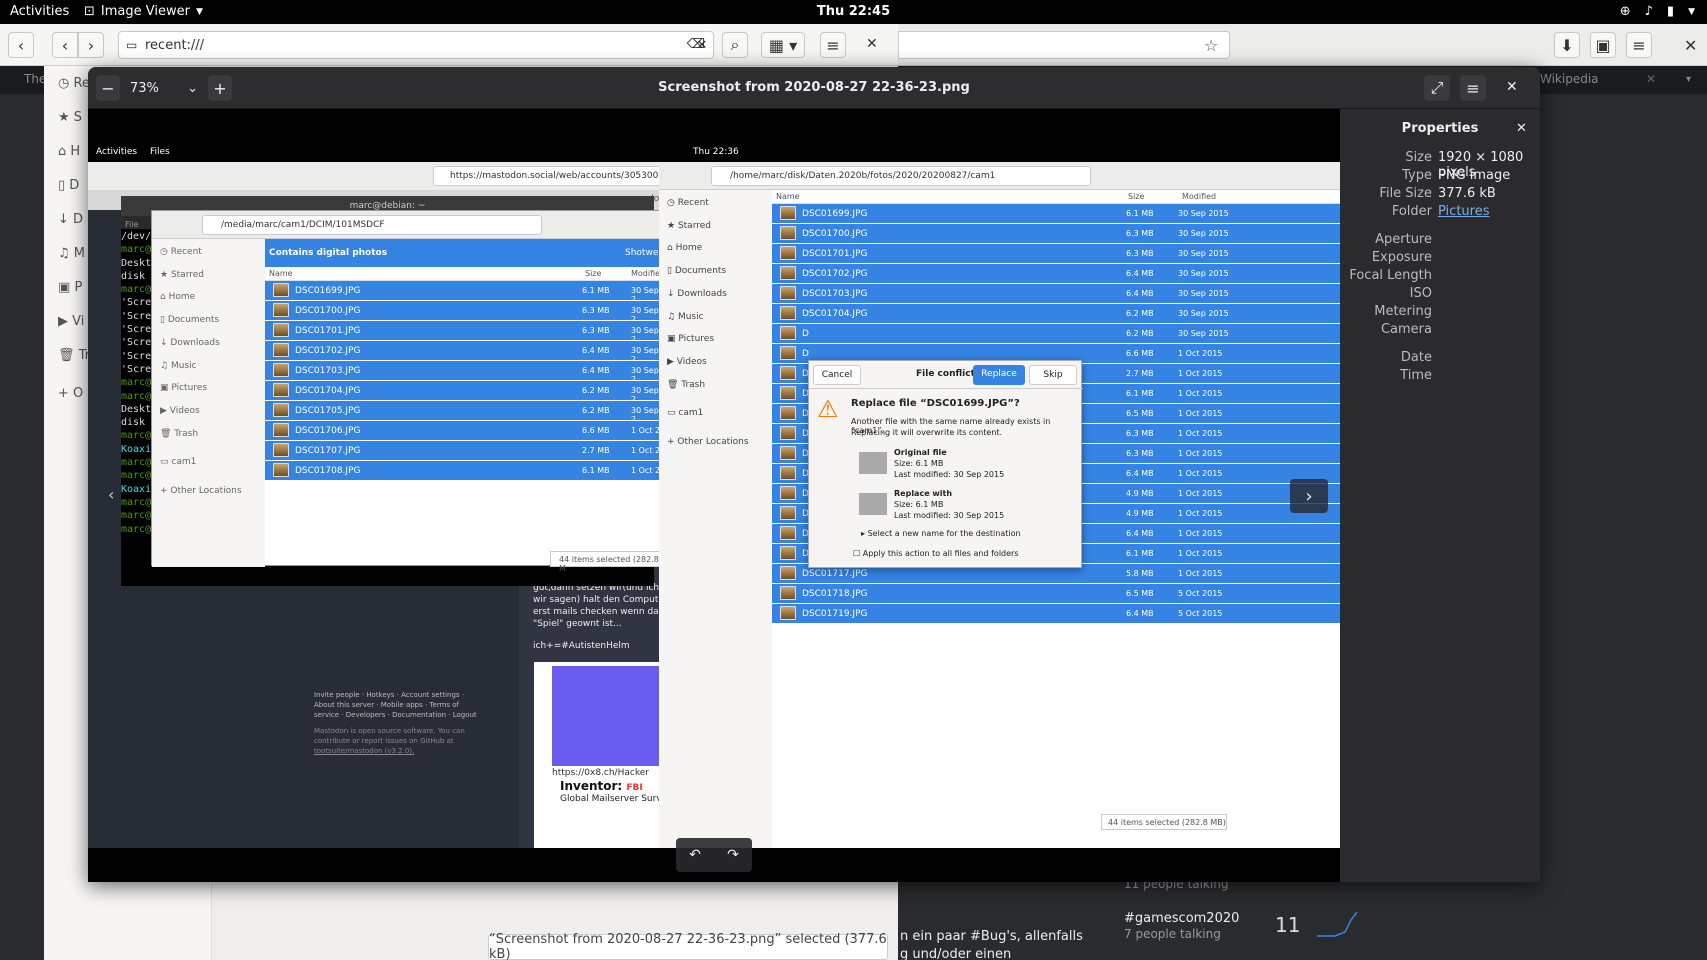  I want to click on trash-icon: 🗑, so click(66, 355).